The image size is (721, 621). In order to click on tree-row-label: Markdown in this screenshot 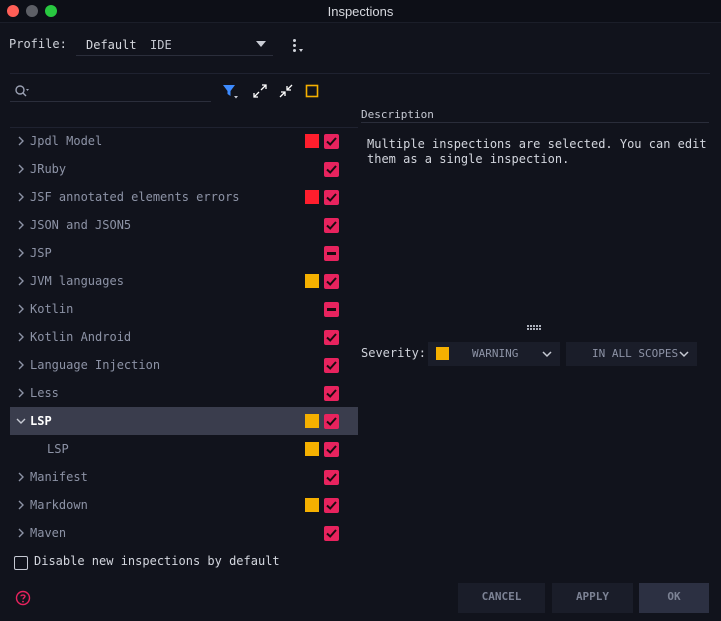, I will do `click(59, 505)`.